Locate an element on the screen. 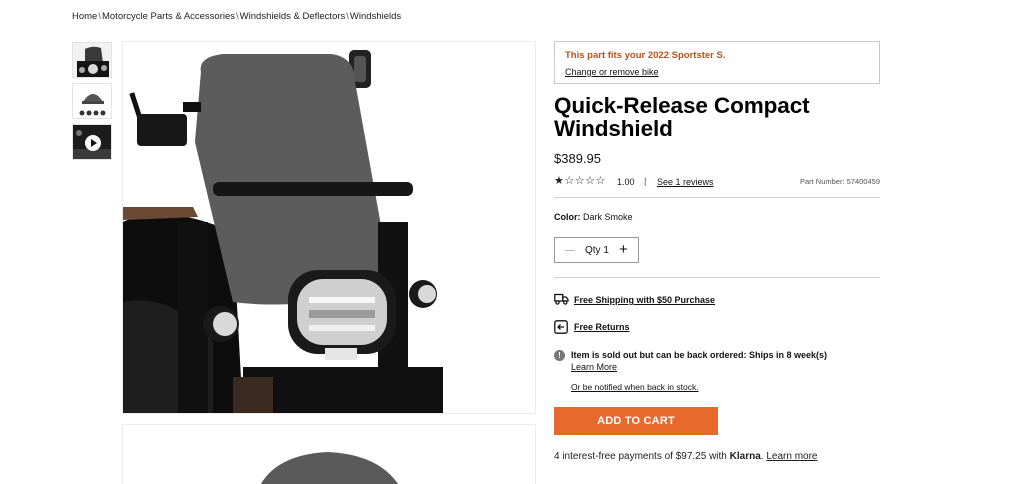  see-reviews-link: See 1 reviews is located at coordinates (685, 182).